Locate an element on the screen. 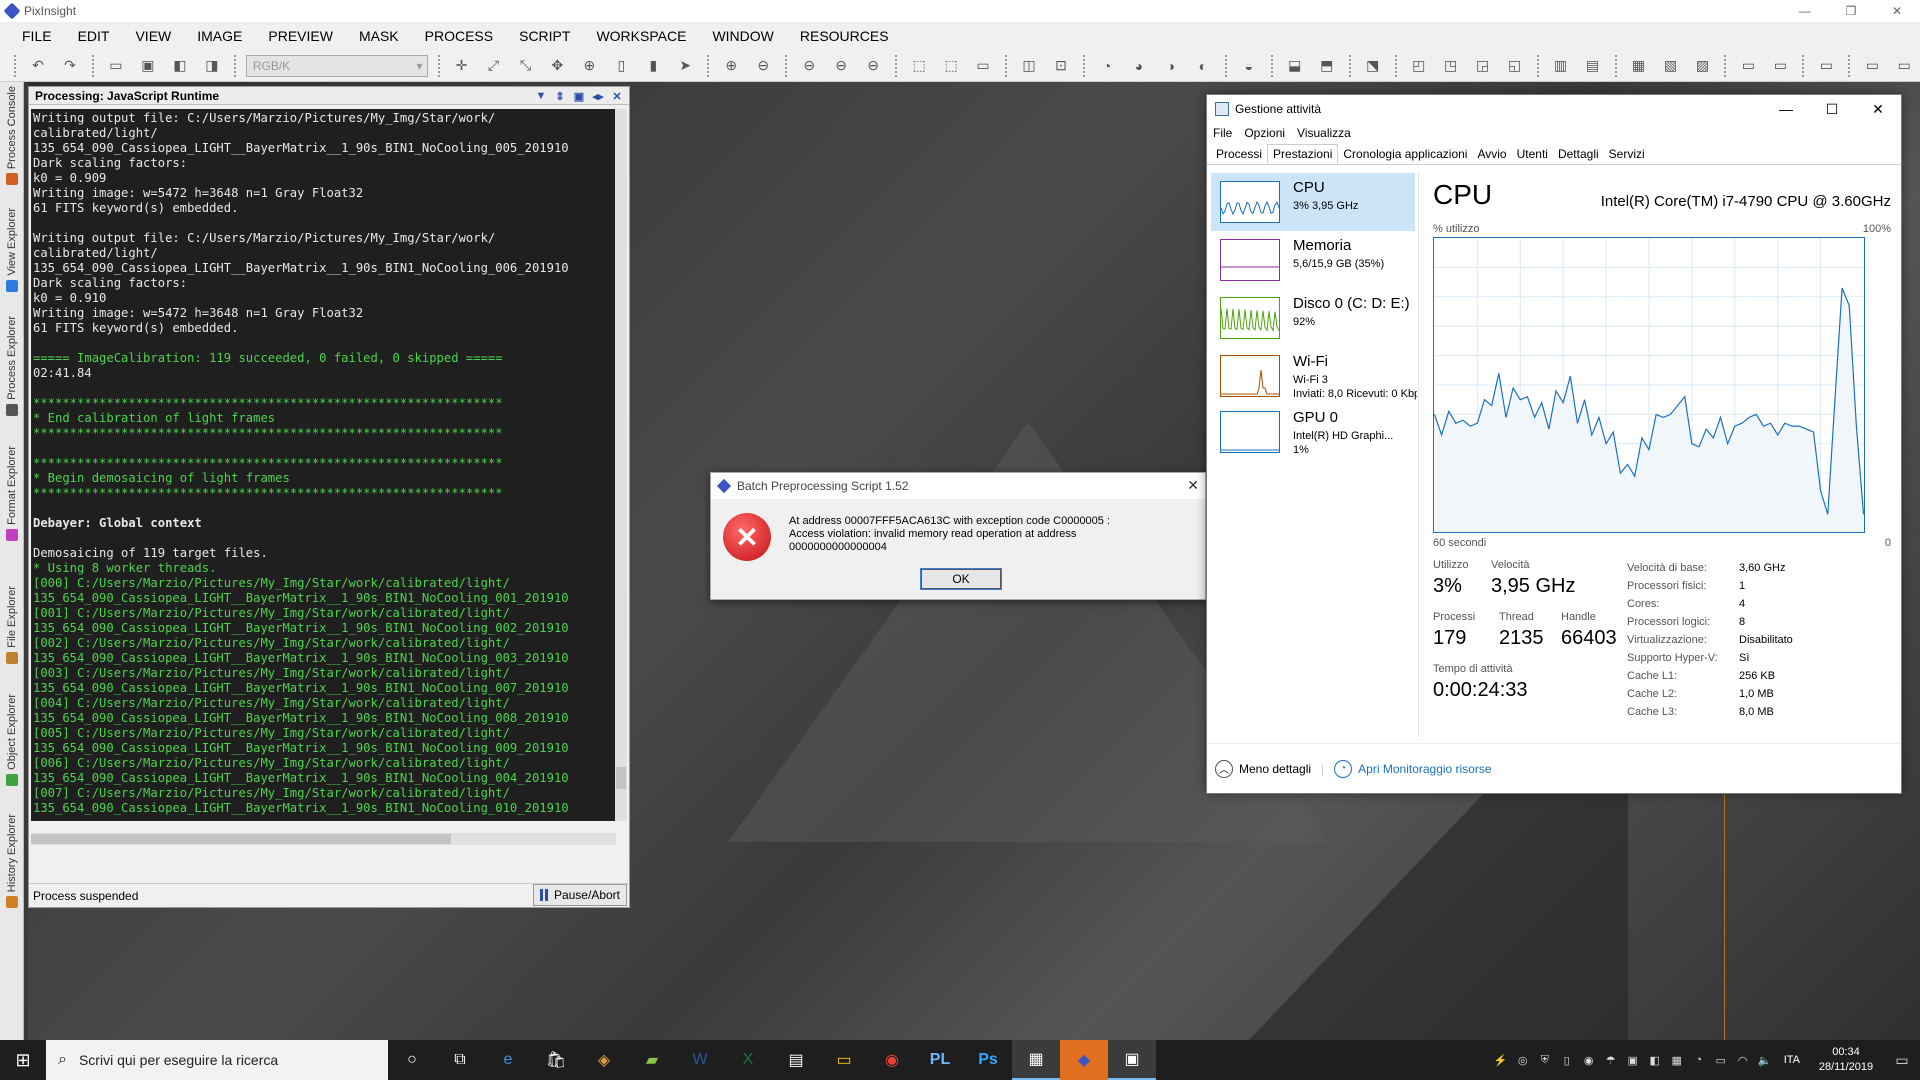  perf-item-memoria: Memoria 5,6/15,9 GB (35%) is located at coordinates (1313, 260).